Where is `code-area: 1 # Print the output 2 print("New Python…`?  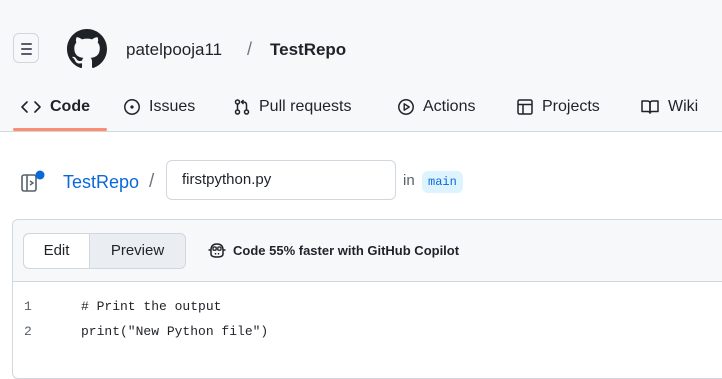
code-area: 1 # Print the output 2 print("New Python… is located at coordinates (367, 319).